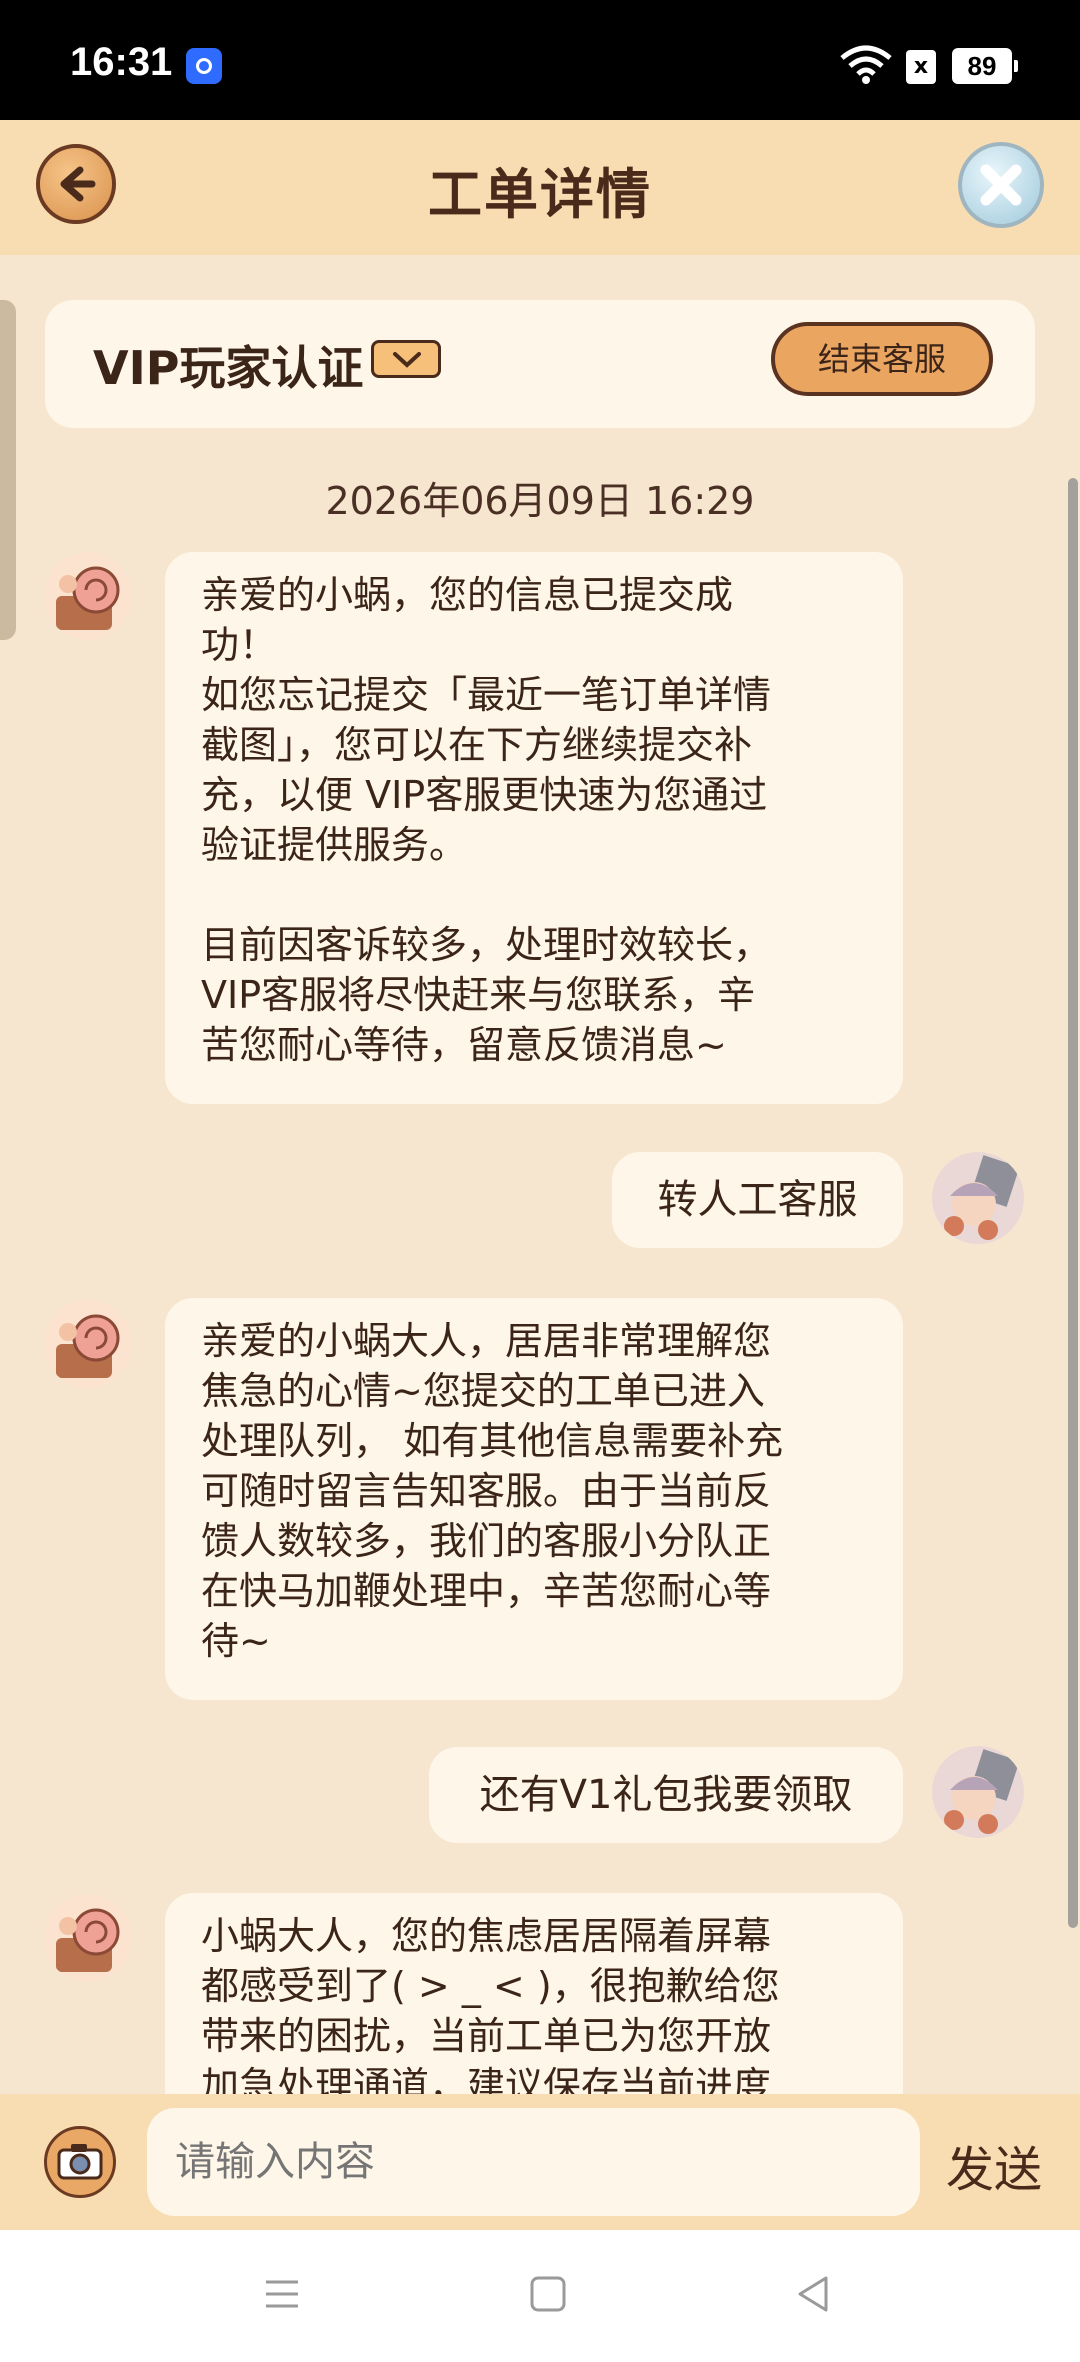 This screenshot has height=2362, width=1080. I want to click on header: 工单详情, so click(540, 187).